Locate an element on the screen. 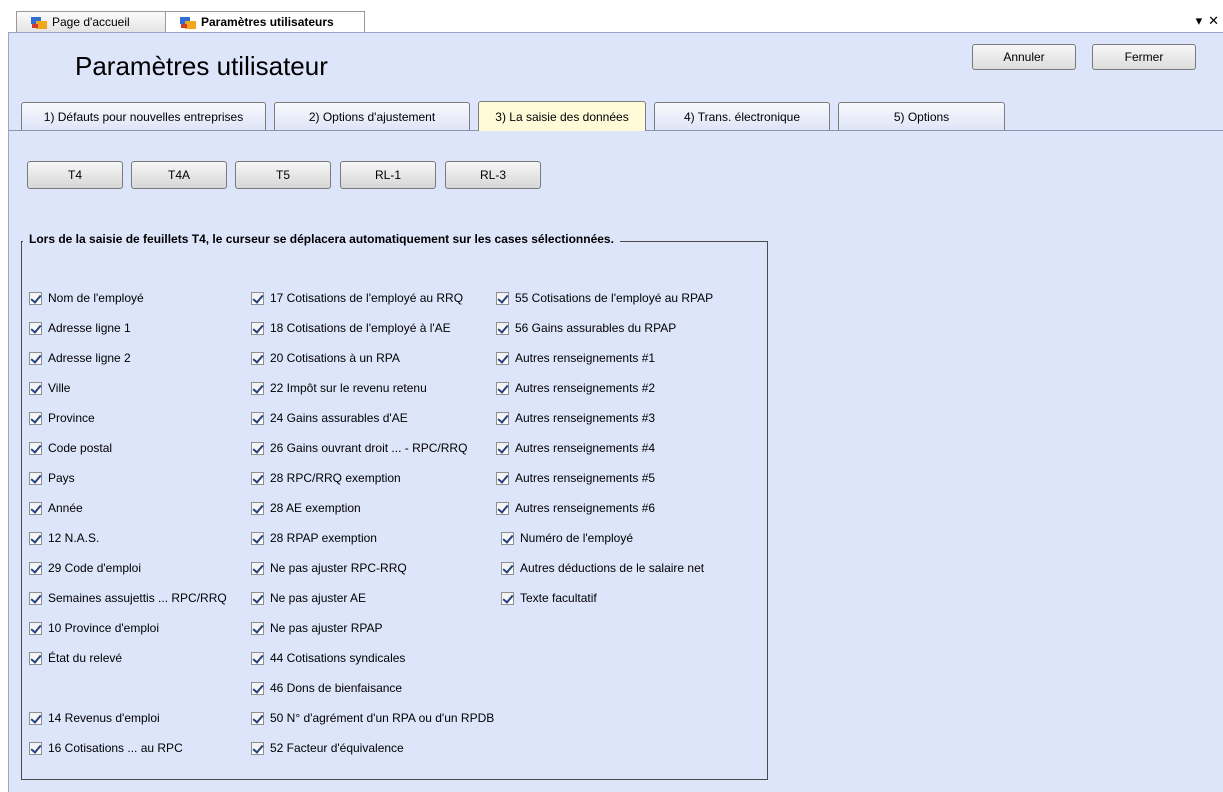  checkbox-row: 29 Code d'emploi is located at coordinates (85, 568).